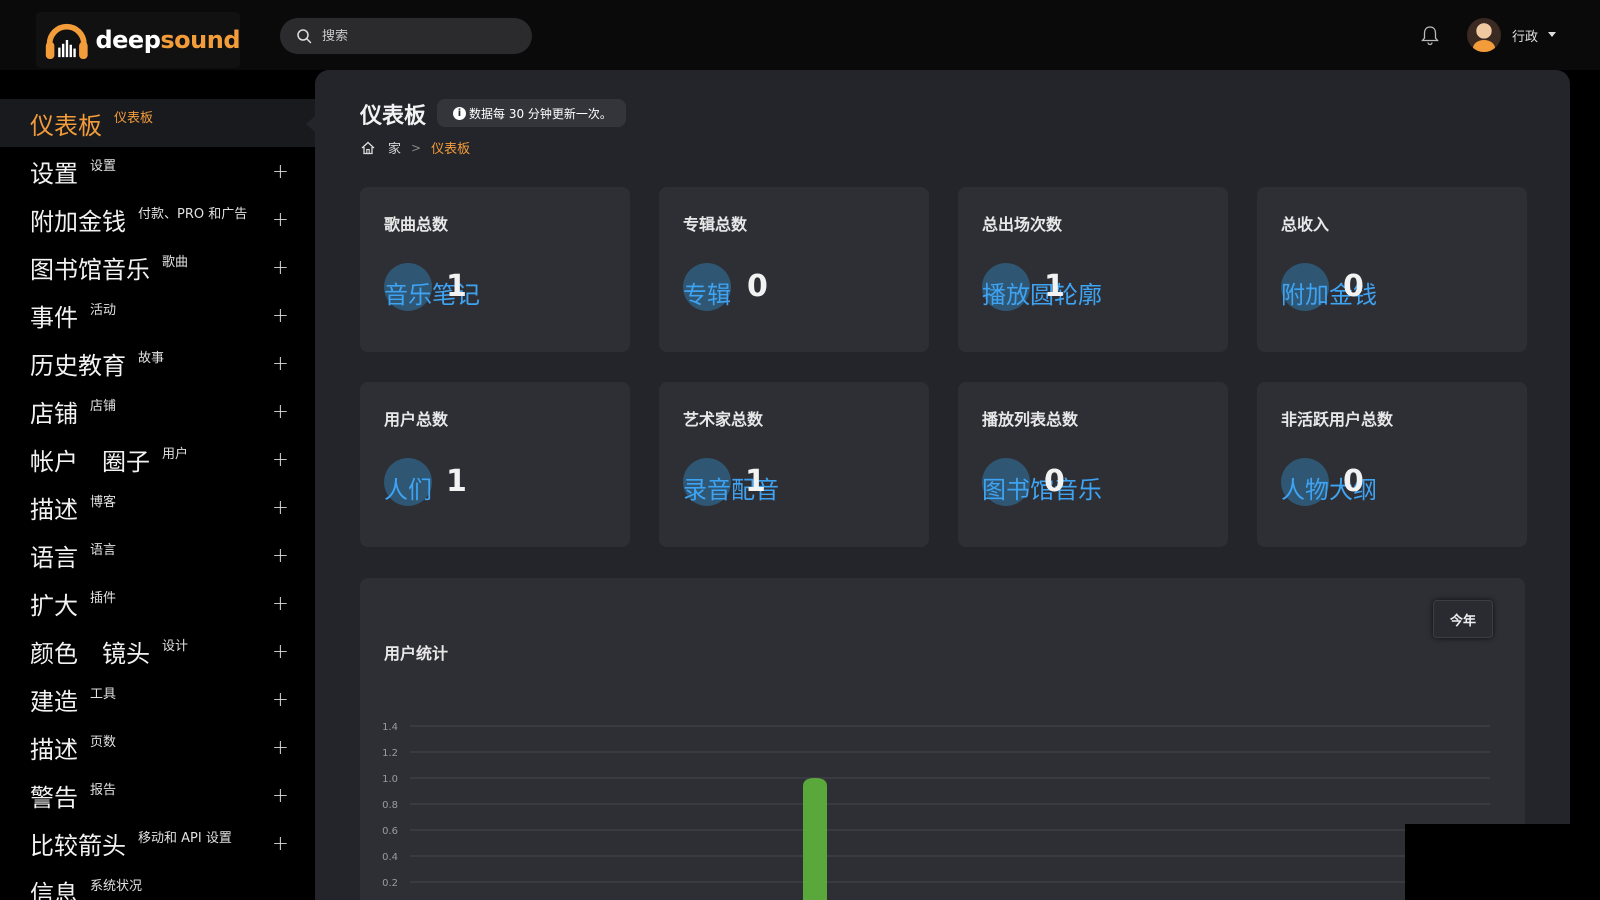  I want to click on this-year-button: 今年, so click(1463, 619).